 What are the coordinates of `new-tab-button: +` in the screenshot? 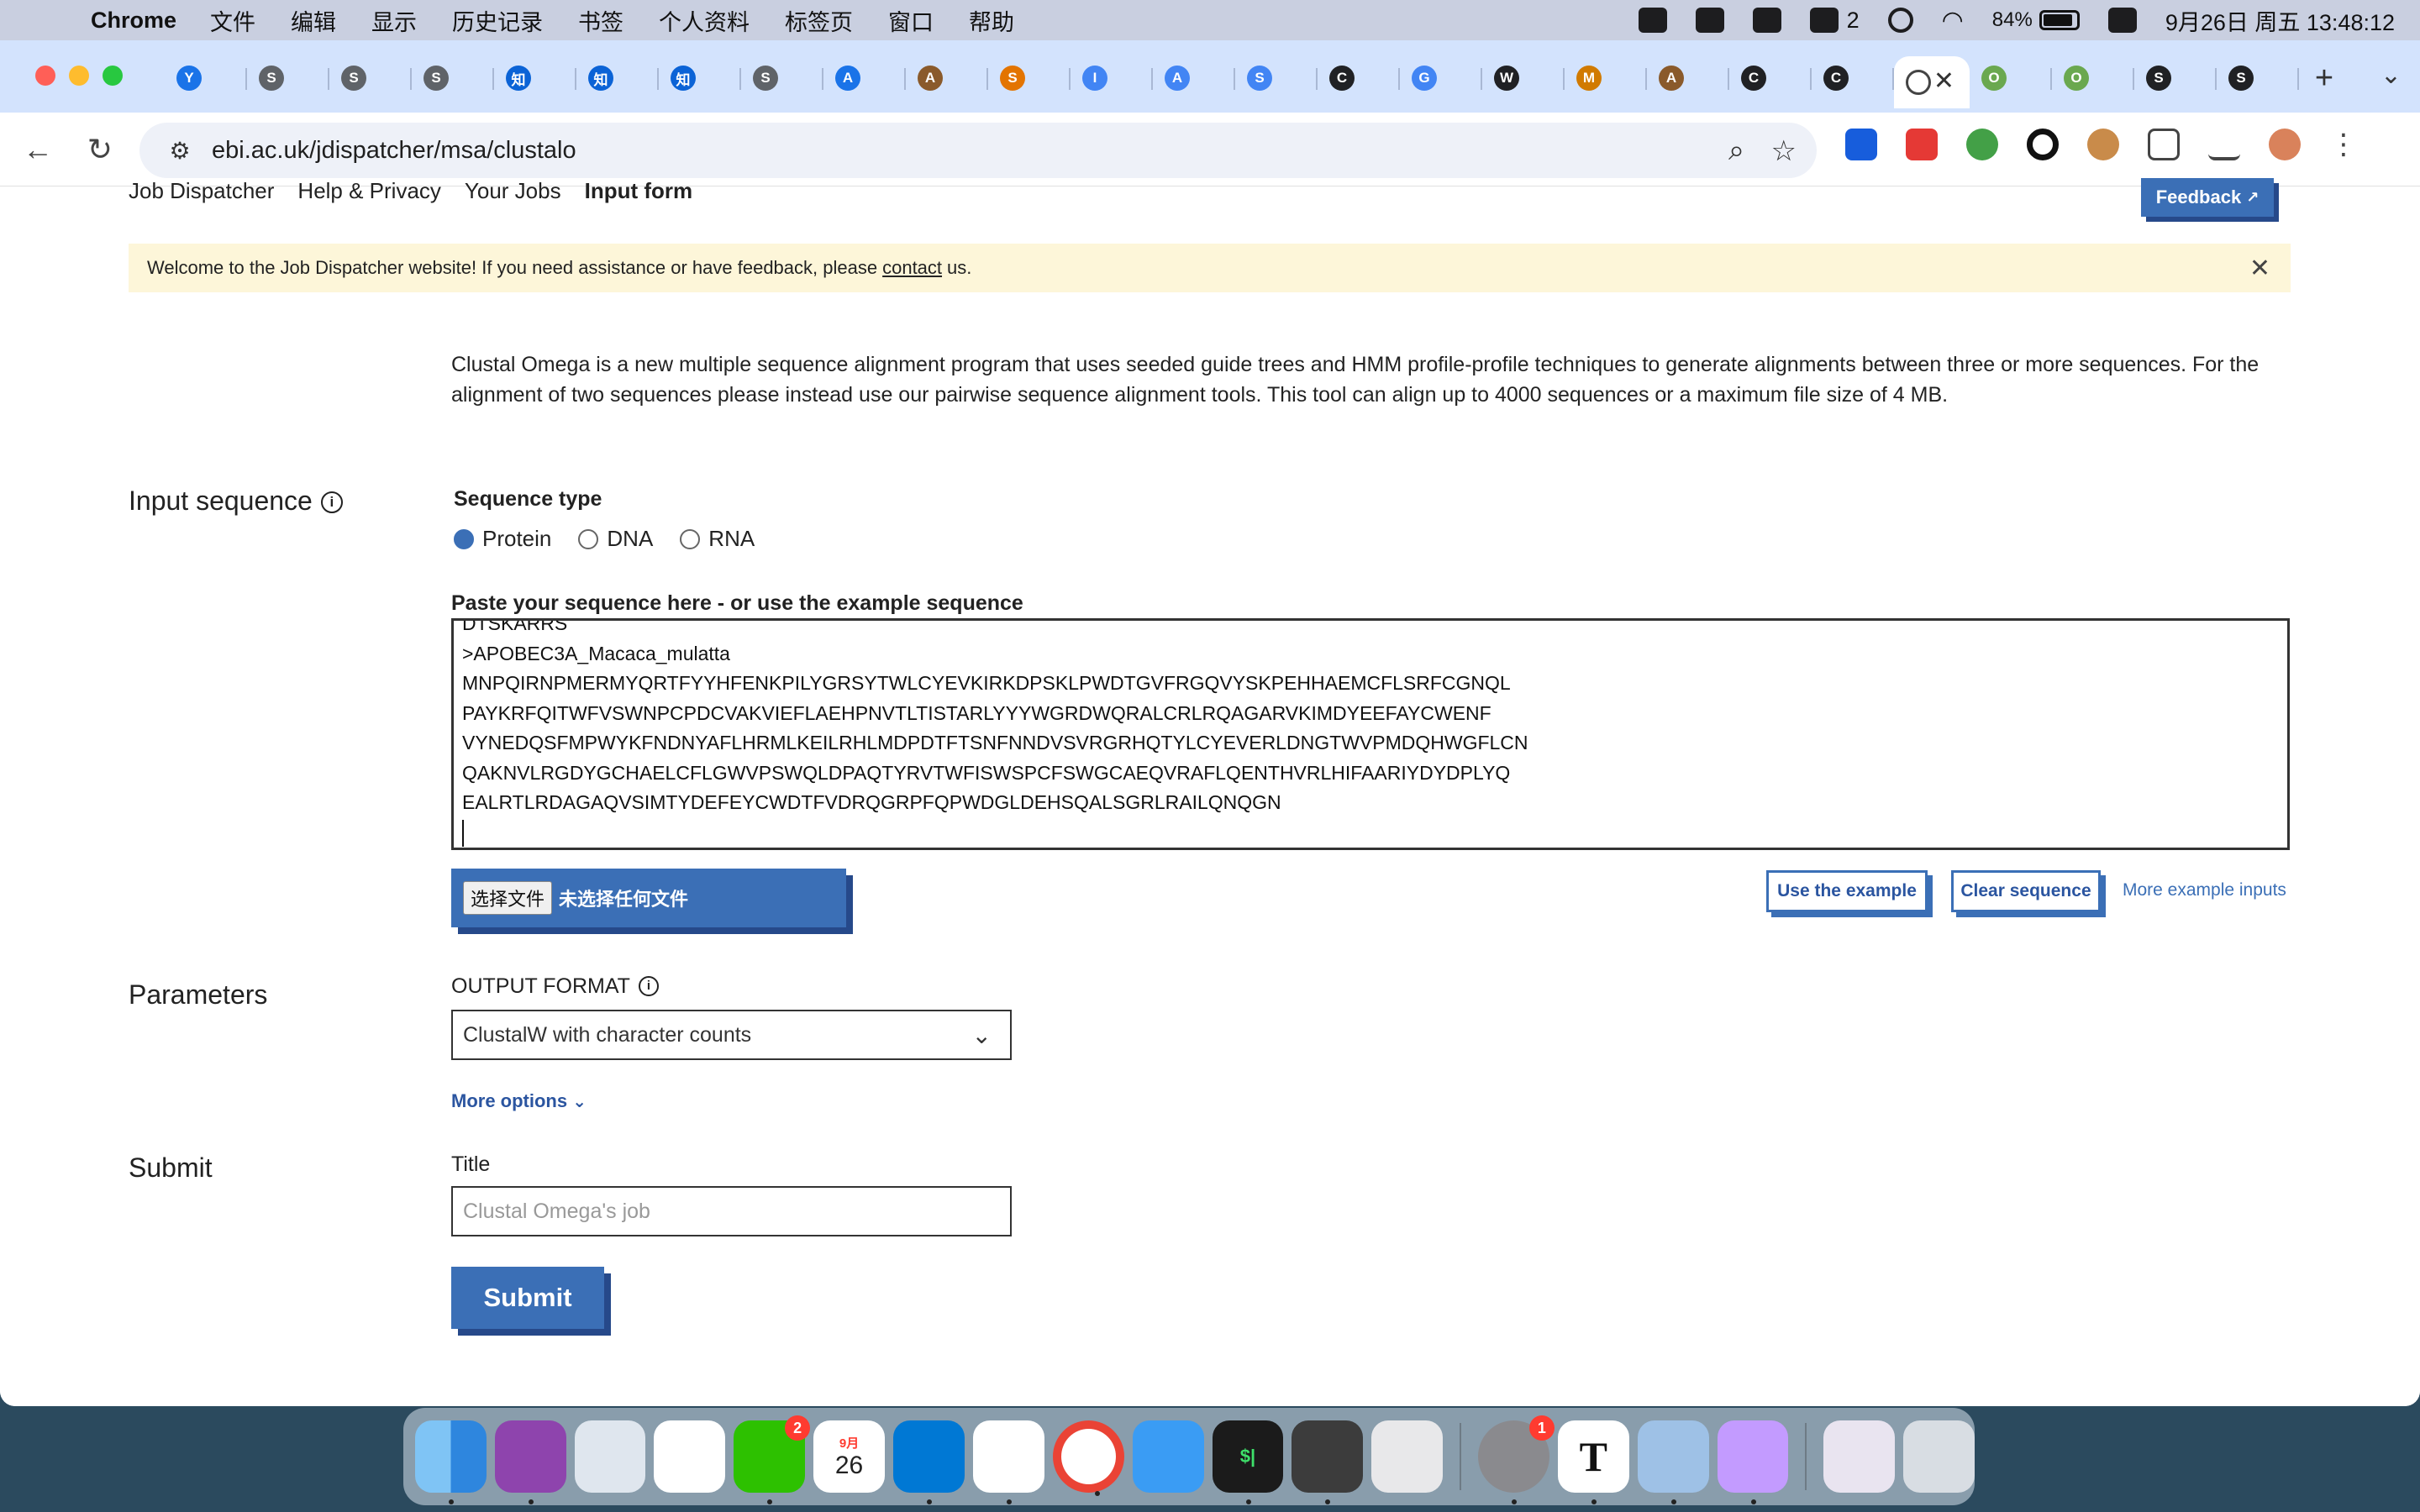 It's located at (2324, 78).